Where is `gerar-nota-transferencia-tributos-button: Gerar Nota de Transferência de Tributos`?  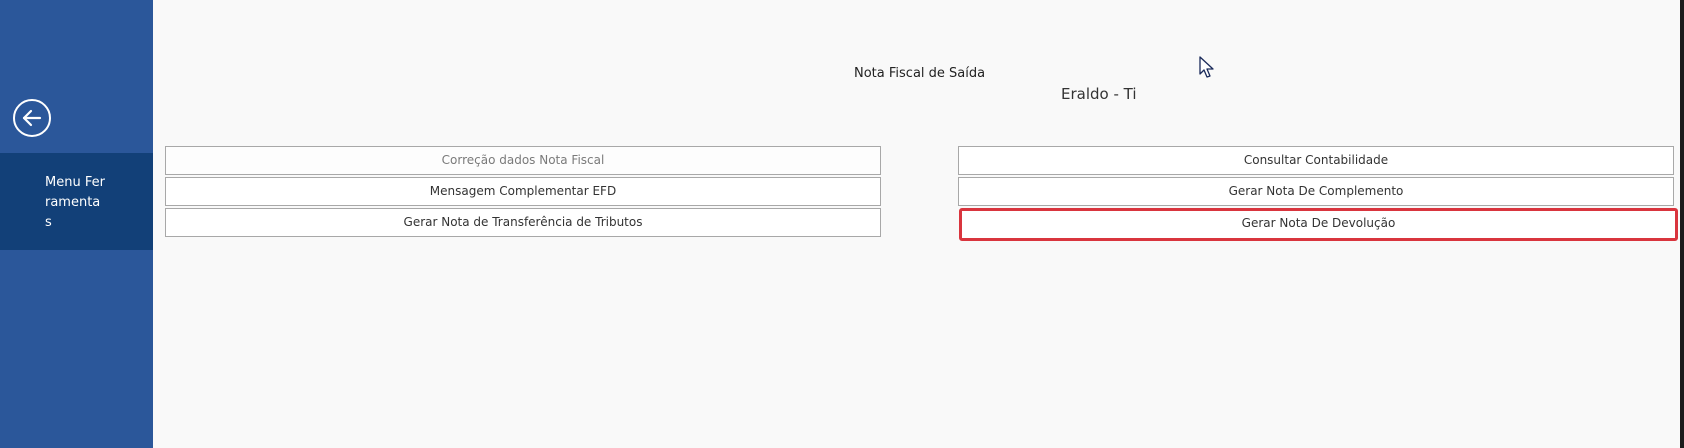
gerar-nota-transferencia-tributos-button: Gerar Nota de Transferência de Tributos is located at coordinates (523, 222).